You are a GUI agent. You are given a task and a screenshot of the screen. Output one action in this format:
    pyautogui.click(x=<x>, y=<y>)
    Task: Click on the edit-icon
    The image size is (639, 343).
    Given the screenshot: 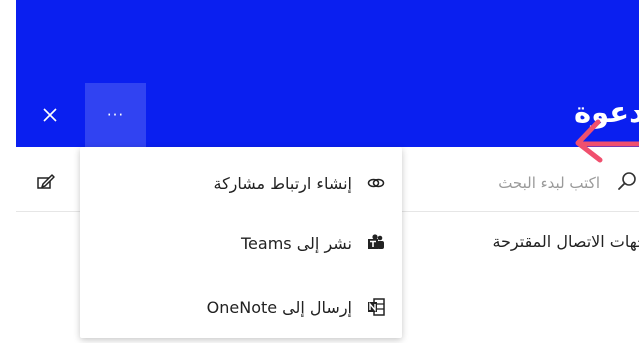 What is the action you would take?
    pyautogui.click(x=46, y=181)
    